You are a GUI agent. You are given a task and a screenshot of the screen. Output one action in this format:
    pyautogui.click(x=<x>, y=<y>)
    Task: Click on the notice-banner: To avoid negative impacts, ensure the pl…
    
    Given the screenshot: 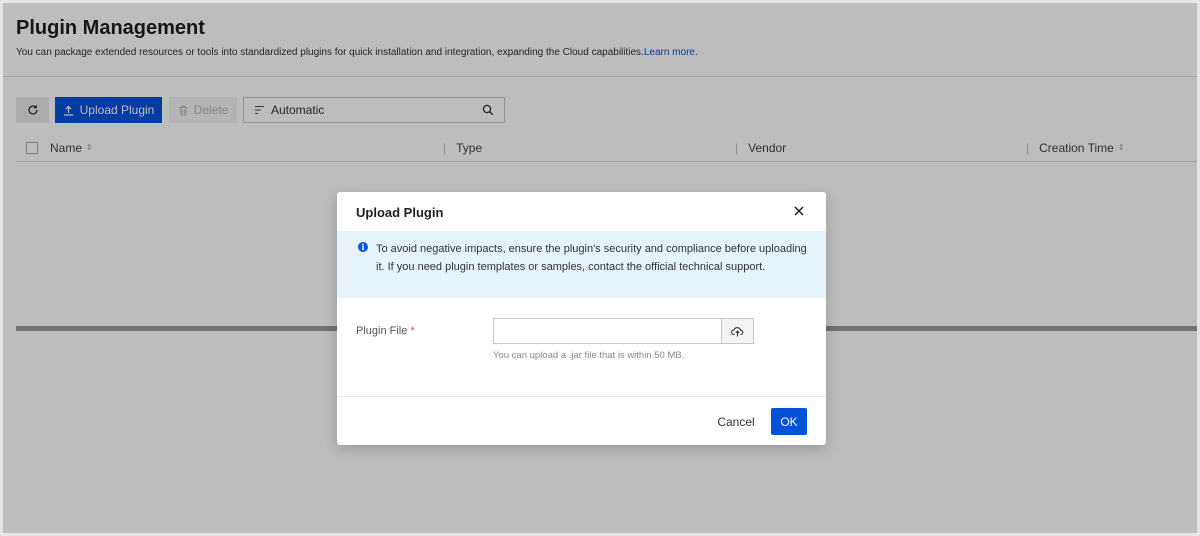 What is the action you would take?
    pyautogui.click(x=581, y=264)
    